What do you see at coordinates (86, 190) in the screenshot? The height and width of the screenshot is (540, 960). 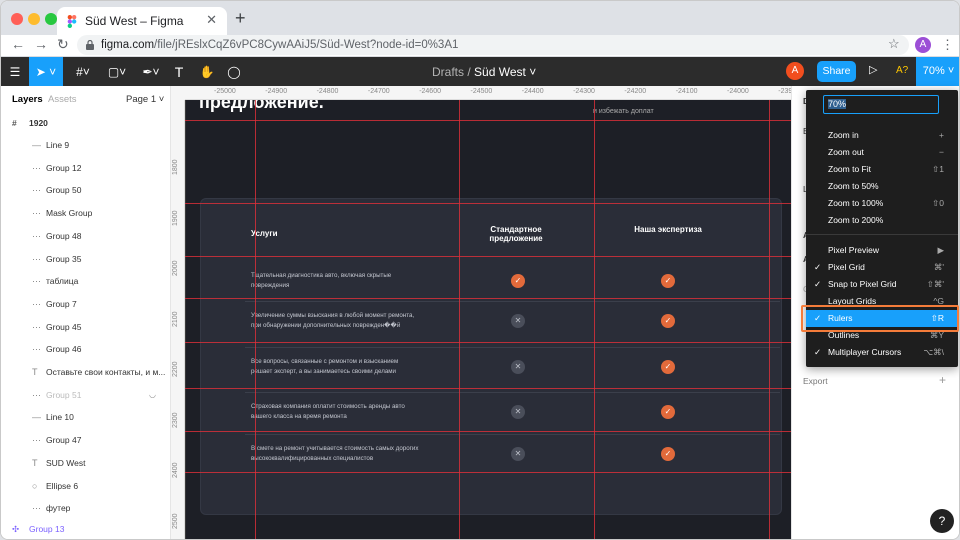 I see `layer-row: ⋯ Group 50` at bounding box center [86, 190].